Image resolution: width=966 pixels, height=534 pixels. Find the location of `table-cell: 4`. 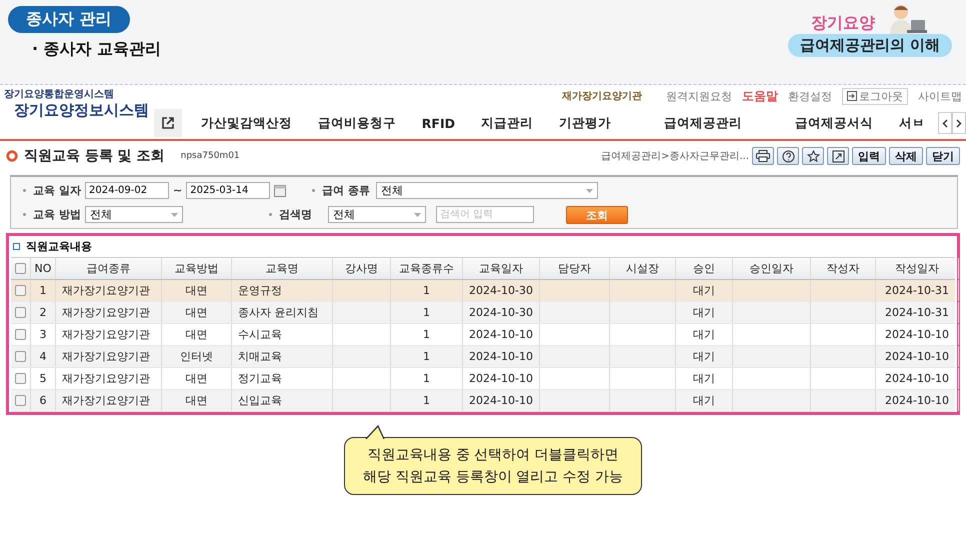

table-cell: 4 is located at coordinates (43, 356).